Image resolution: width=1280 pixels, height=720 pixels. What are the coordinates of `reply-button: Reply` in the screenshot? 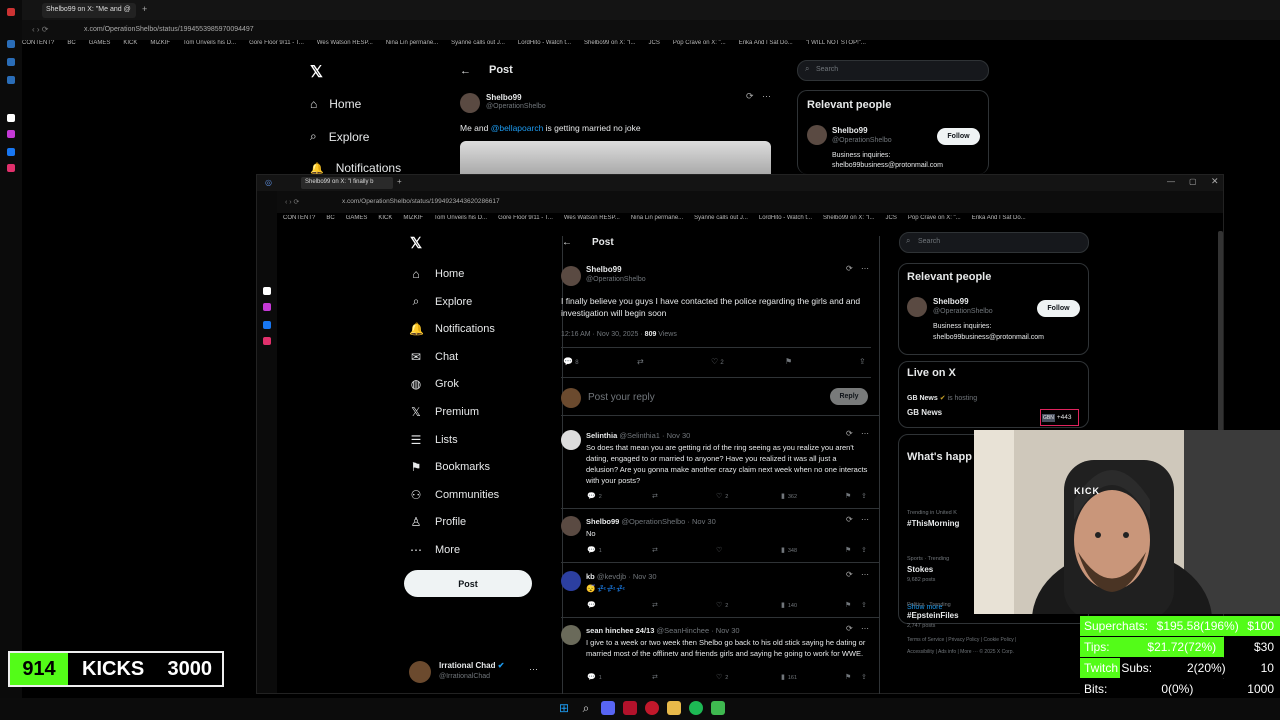 It's located at (849, 396).